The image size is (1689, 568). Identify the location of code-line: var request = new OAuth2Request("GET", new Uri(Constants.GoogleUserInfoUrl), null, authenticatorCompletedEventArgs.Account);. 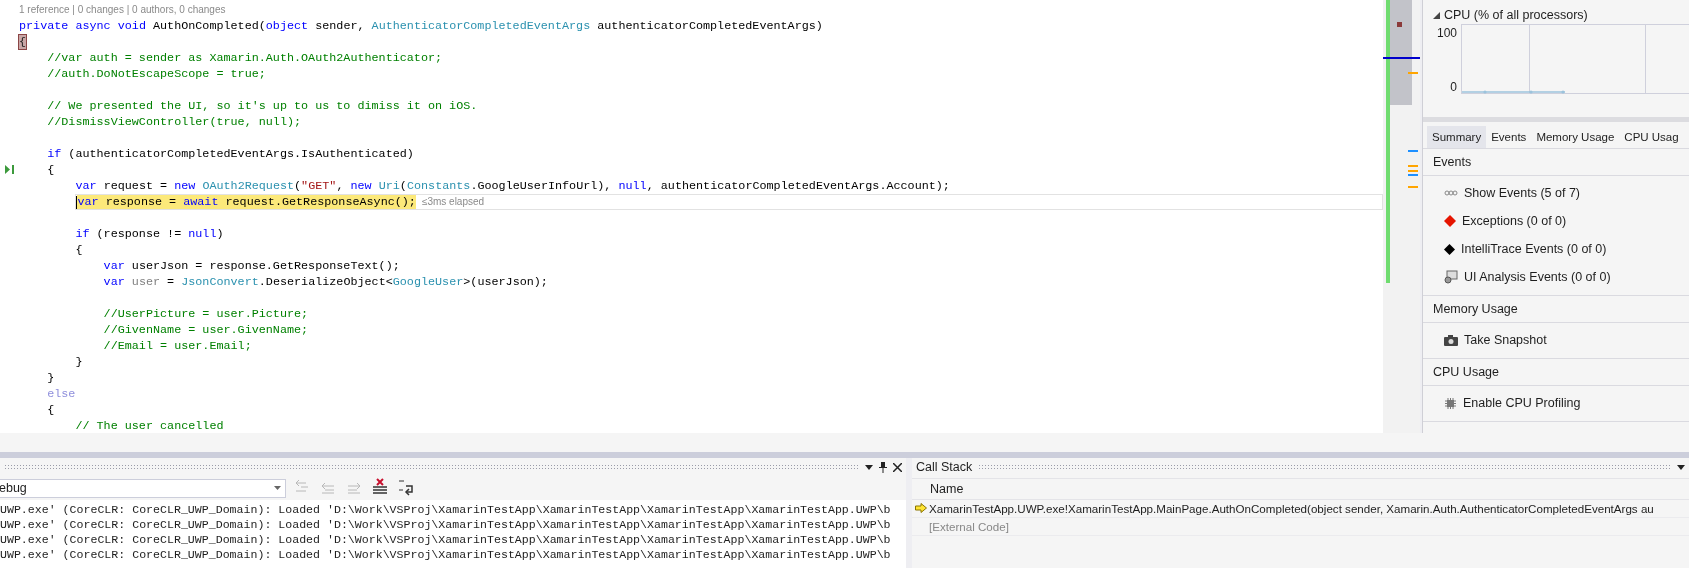
(512, 186).